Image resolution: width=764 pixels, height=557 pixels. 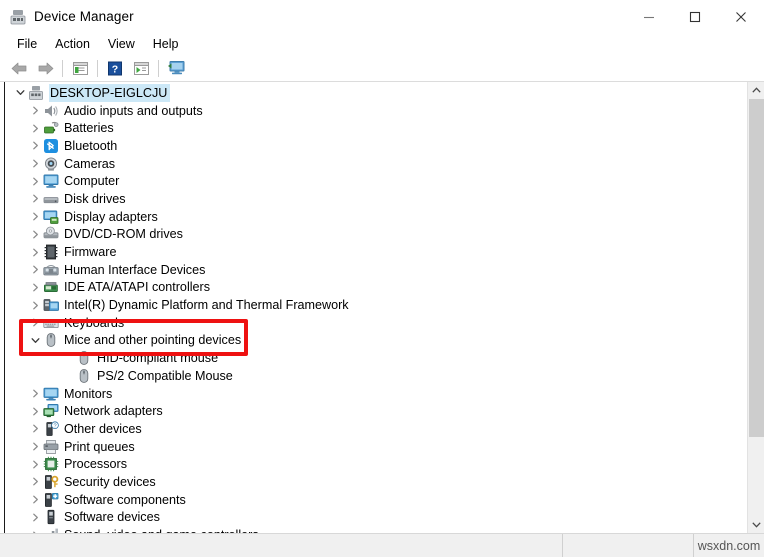 I want to click on no-chevron, so click(x=68, y=375).